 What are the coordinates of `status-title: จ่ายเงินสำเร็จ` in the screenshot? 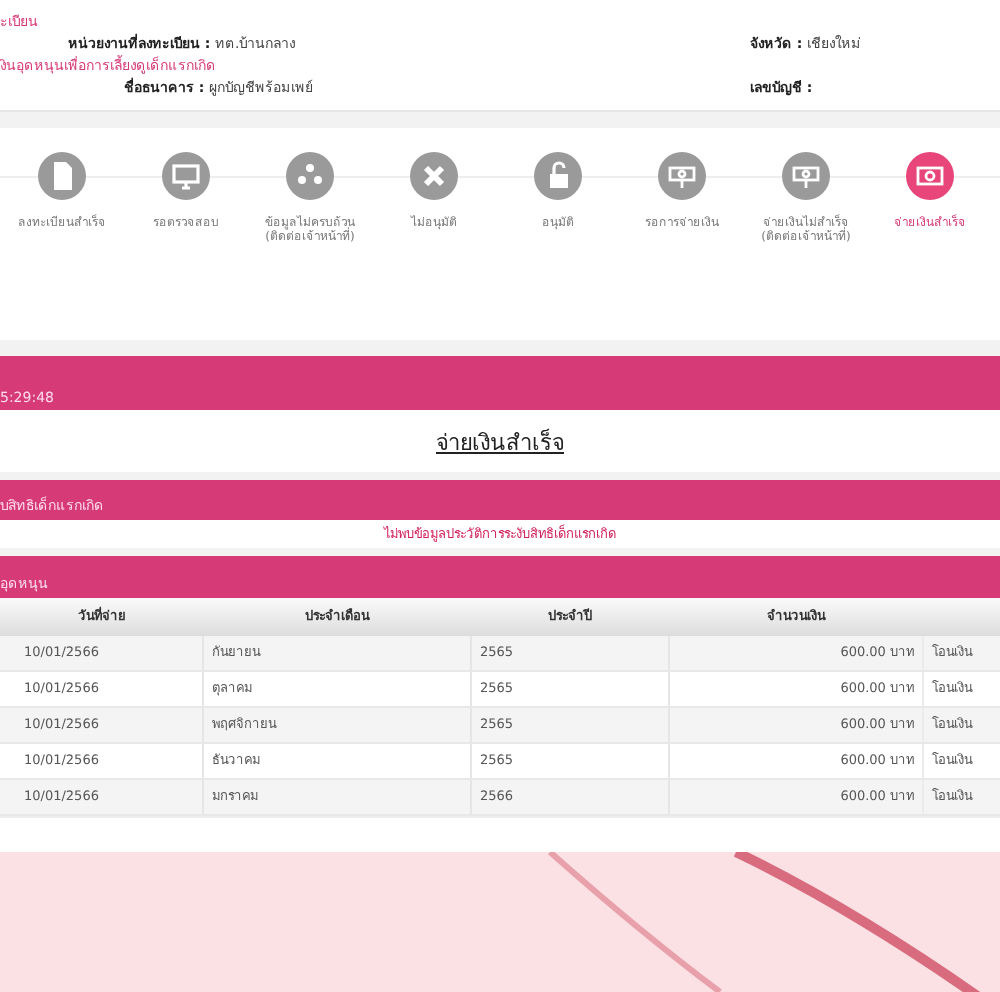 It's located at (500, 443).